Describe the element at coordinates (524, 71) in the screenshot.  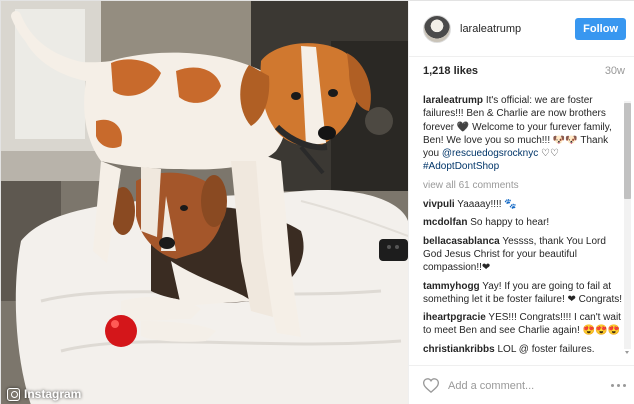
I see `post-meta: 1,218 likes 30w` at that location.